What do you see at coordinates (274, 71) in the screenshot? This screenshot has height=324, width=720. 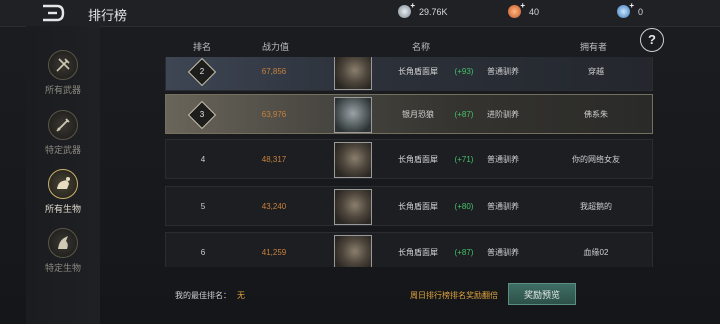 I see `power-value: 67,856` at bounding box center [274, 71].